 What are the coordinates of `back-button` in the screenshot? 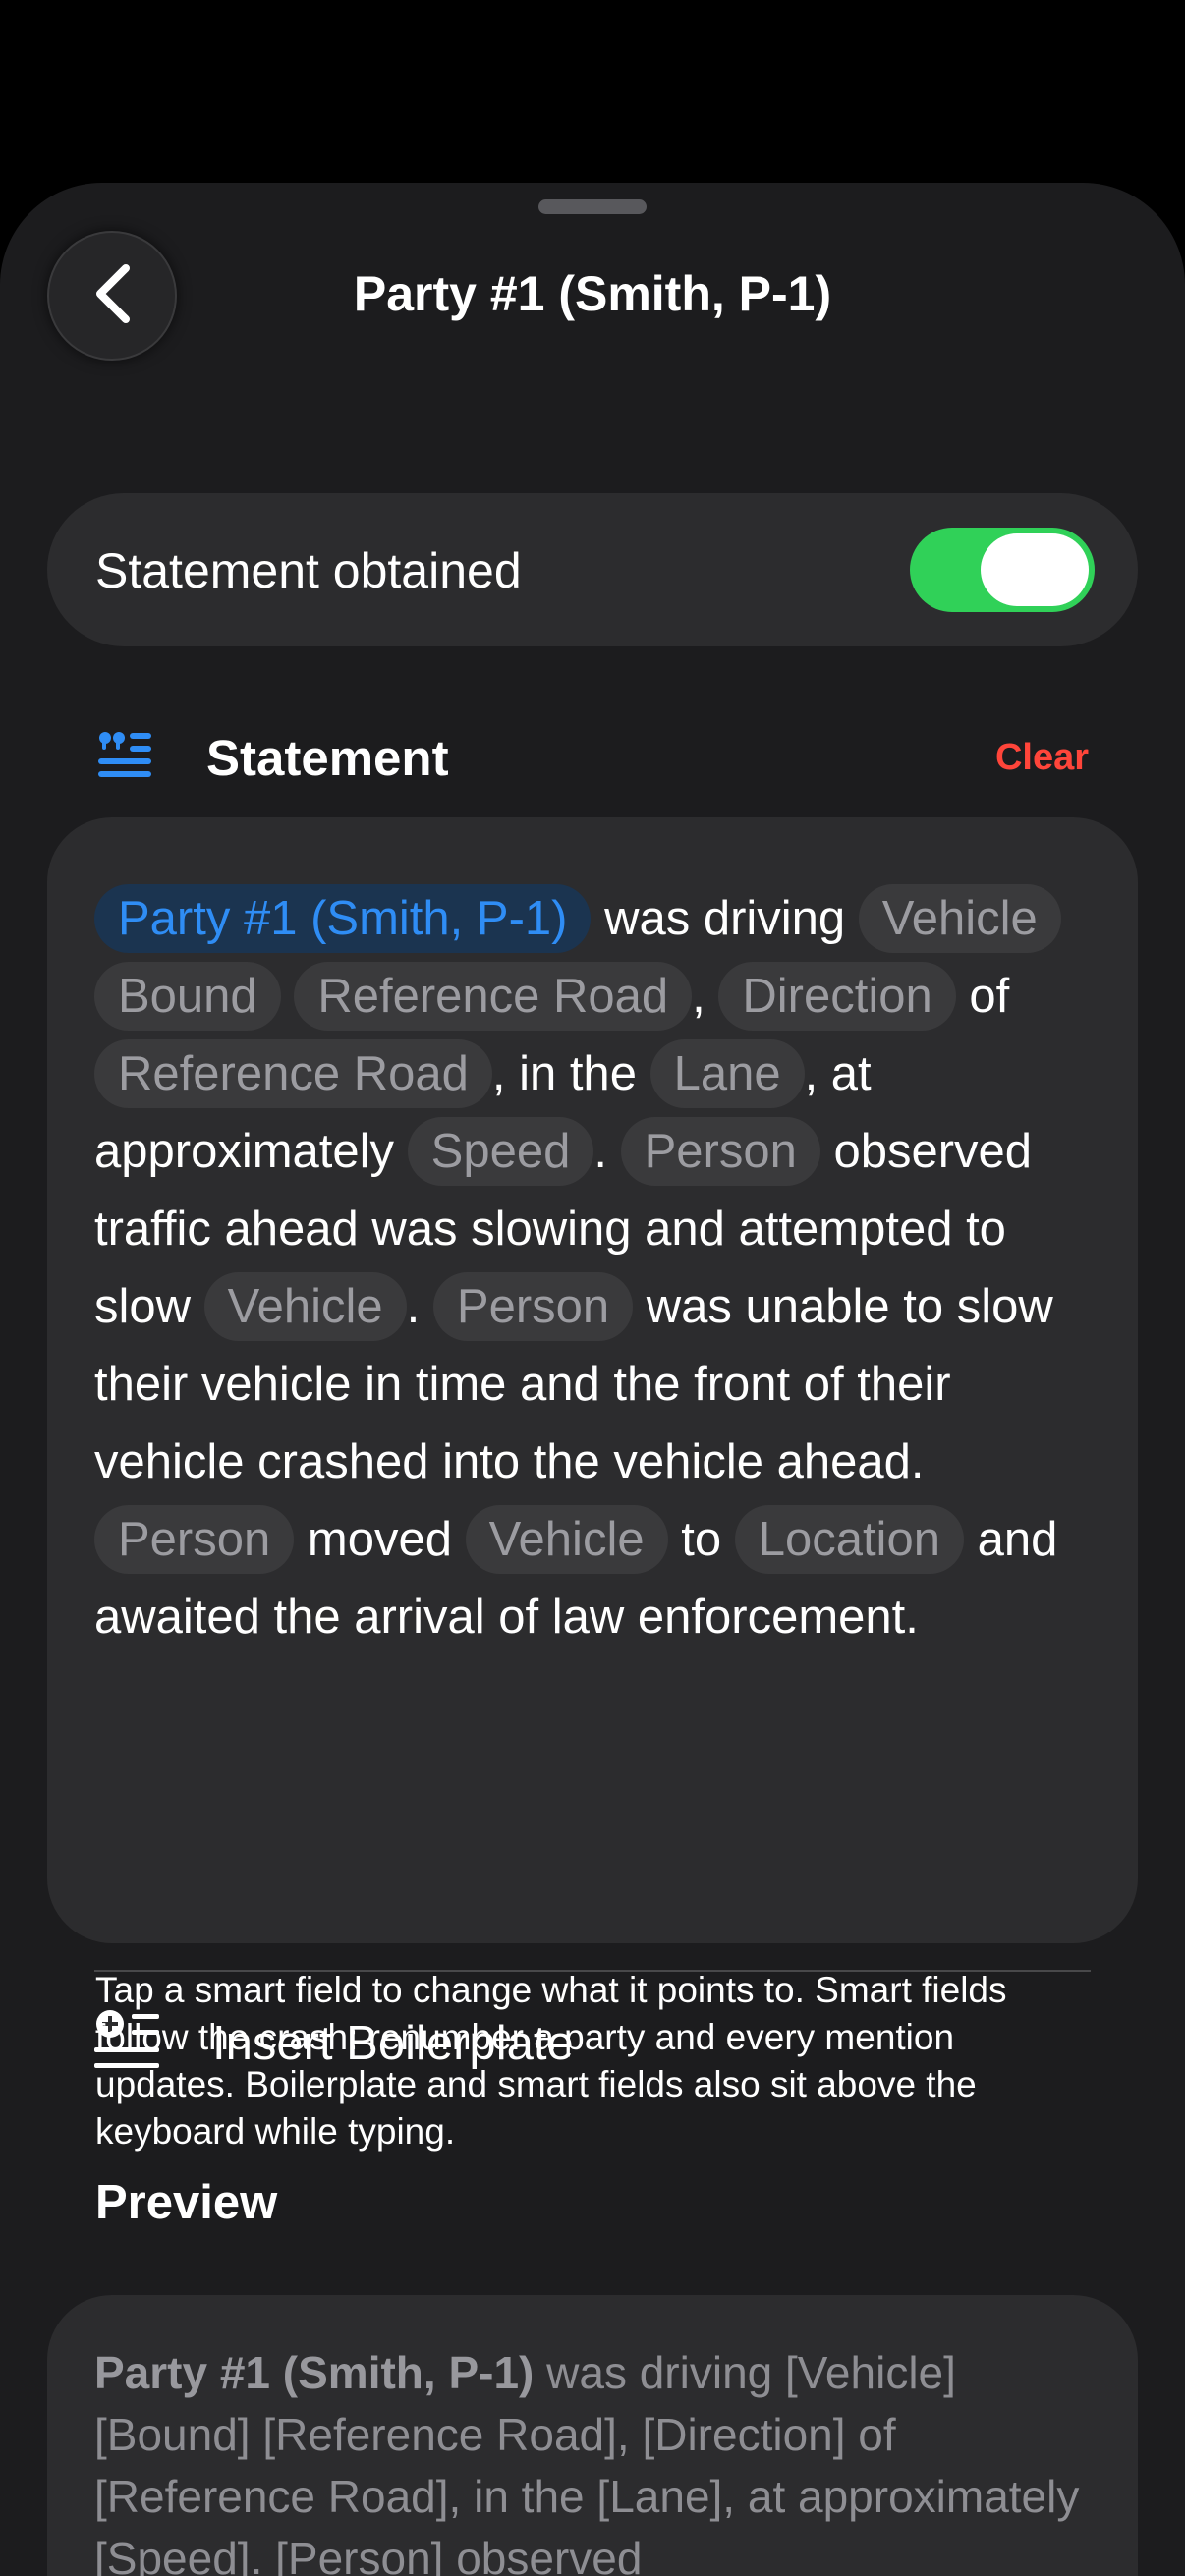 It's located at (112, 296).